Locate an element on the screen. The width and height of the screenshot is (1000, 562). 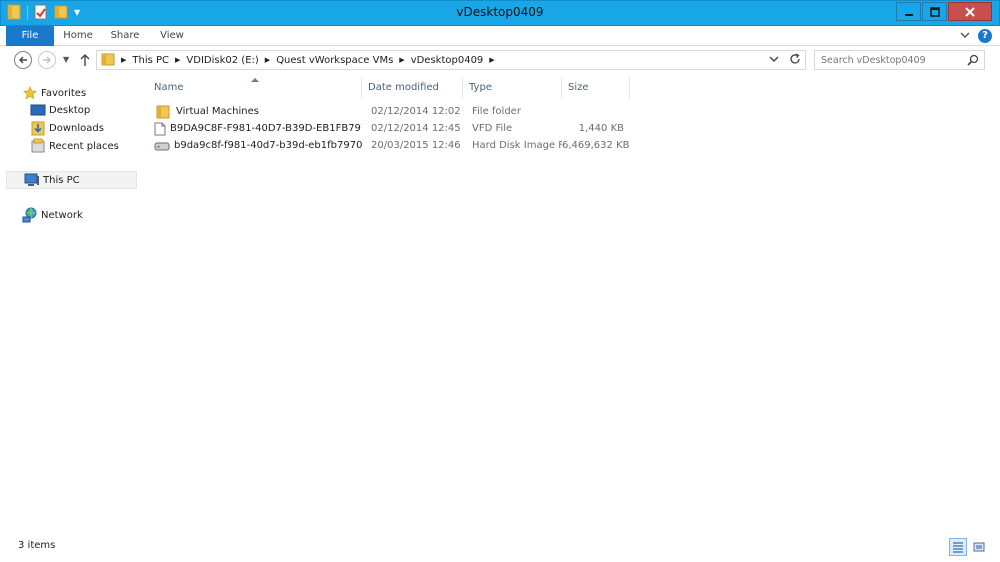
nav-item-label: Desktop is located at coordinates (70, 110).